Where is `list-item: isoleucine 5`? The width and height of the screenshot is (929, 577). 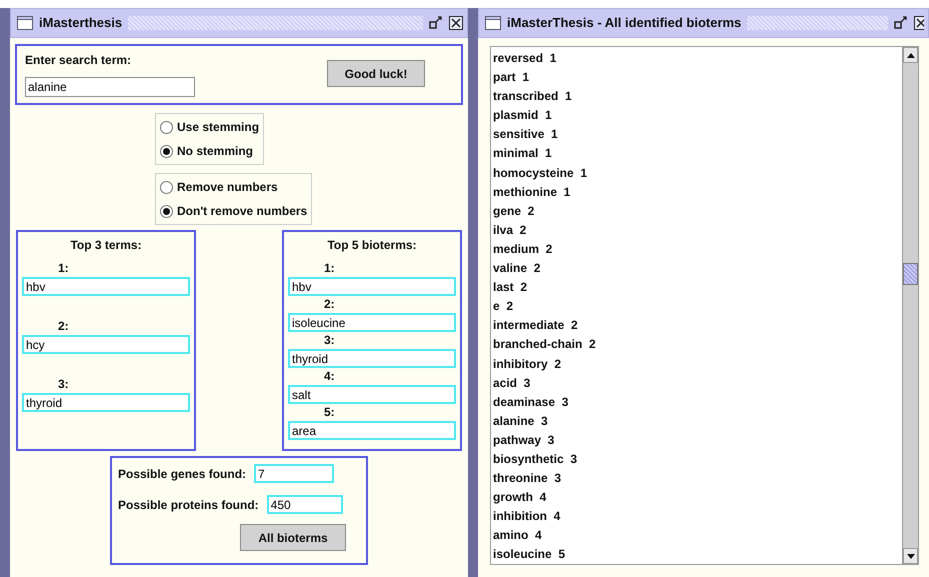
list-item: isoleucine 5 is located at coordinates (696, 555).